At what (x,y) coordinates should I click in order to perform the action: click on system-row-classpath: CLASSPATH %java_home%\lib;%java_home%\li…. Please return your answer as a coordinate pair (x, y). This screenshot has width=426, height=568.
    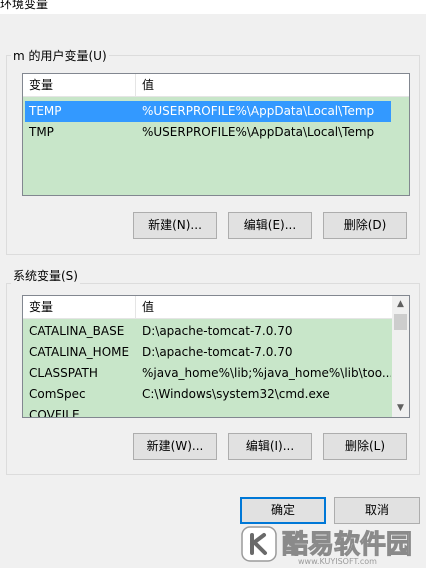
    Looking at the image, I should click on (208, 373).